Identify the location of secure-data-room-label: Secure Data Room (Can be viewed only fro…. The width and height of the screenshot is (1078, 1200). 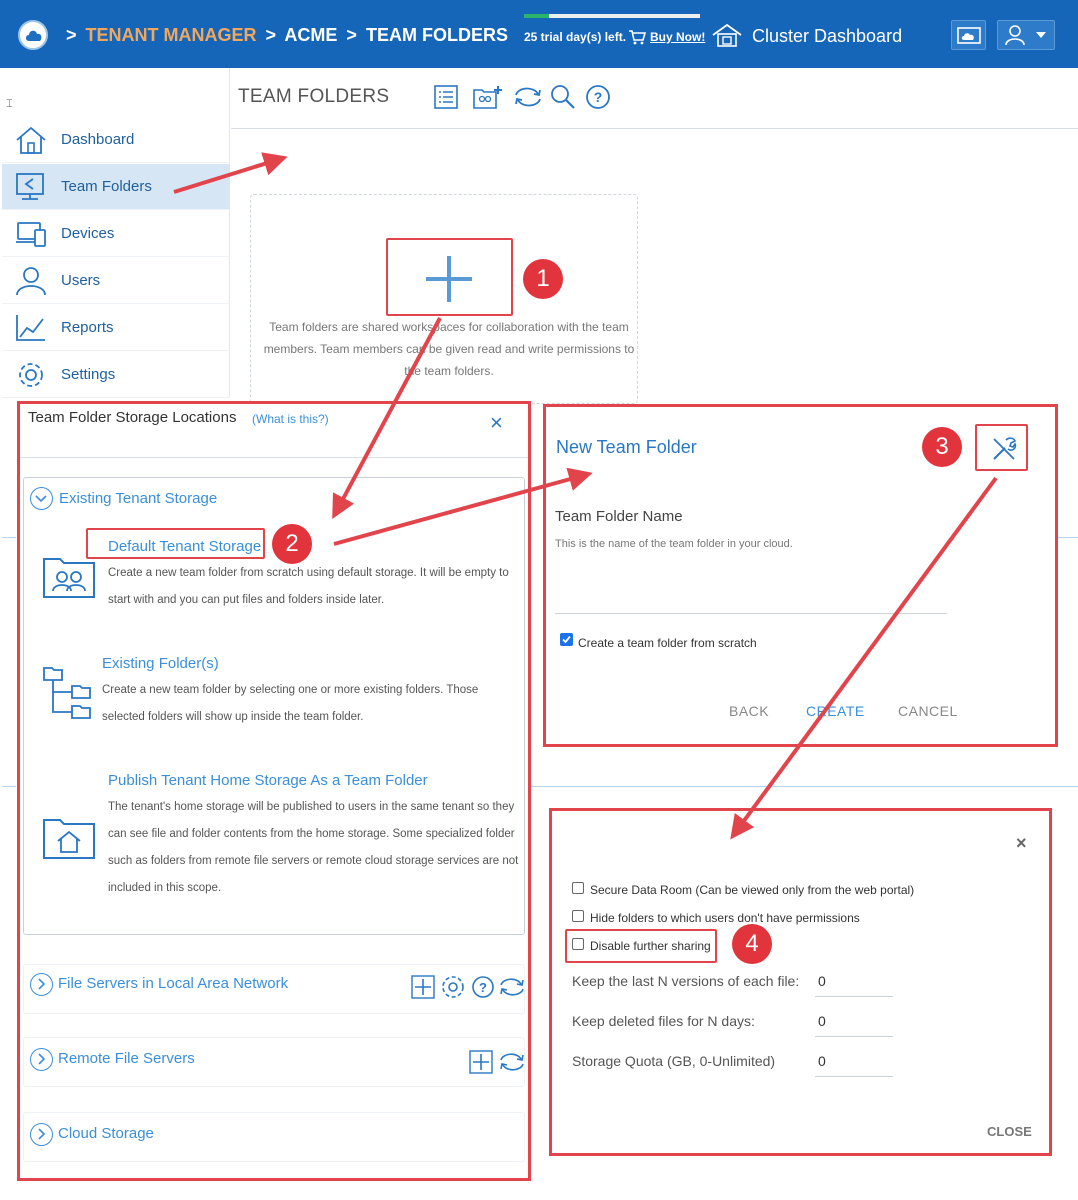
(752, 890).